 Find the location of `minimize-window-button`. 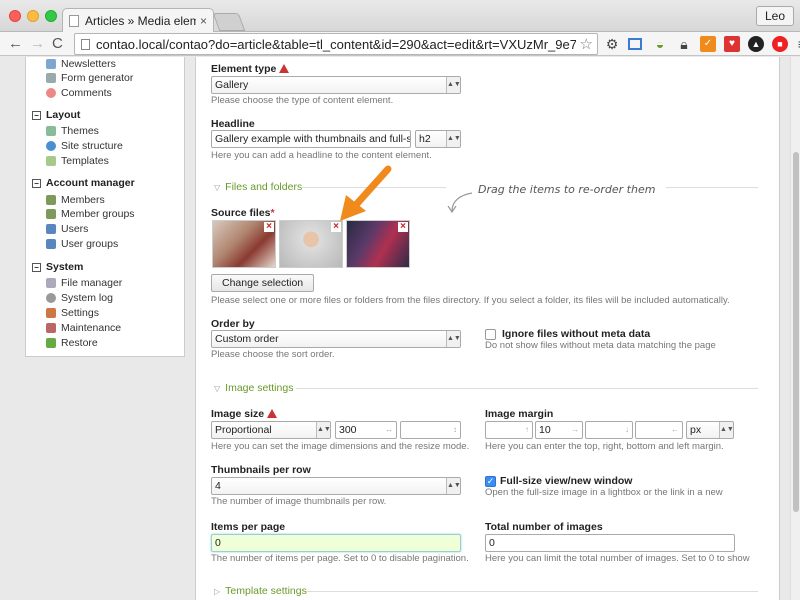

minimize-window-button is located at coordinates (33, 16).